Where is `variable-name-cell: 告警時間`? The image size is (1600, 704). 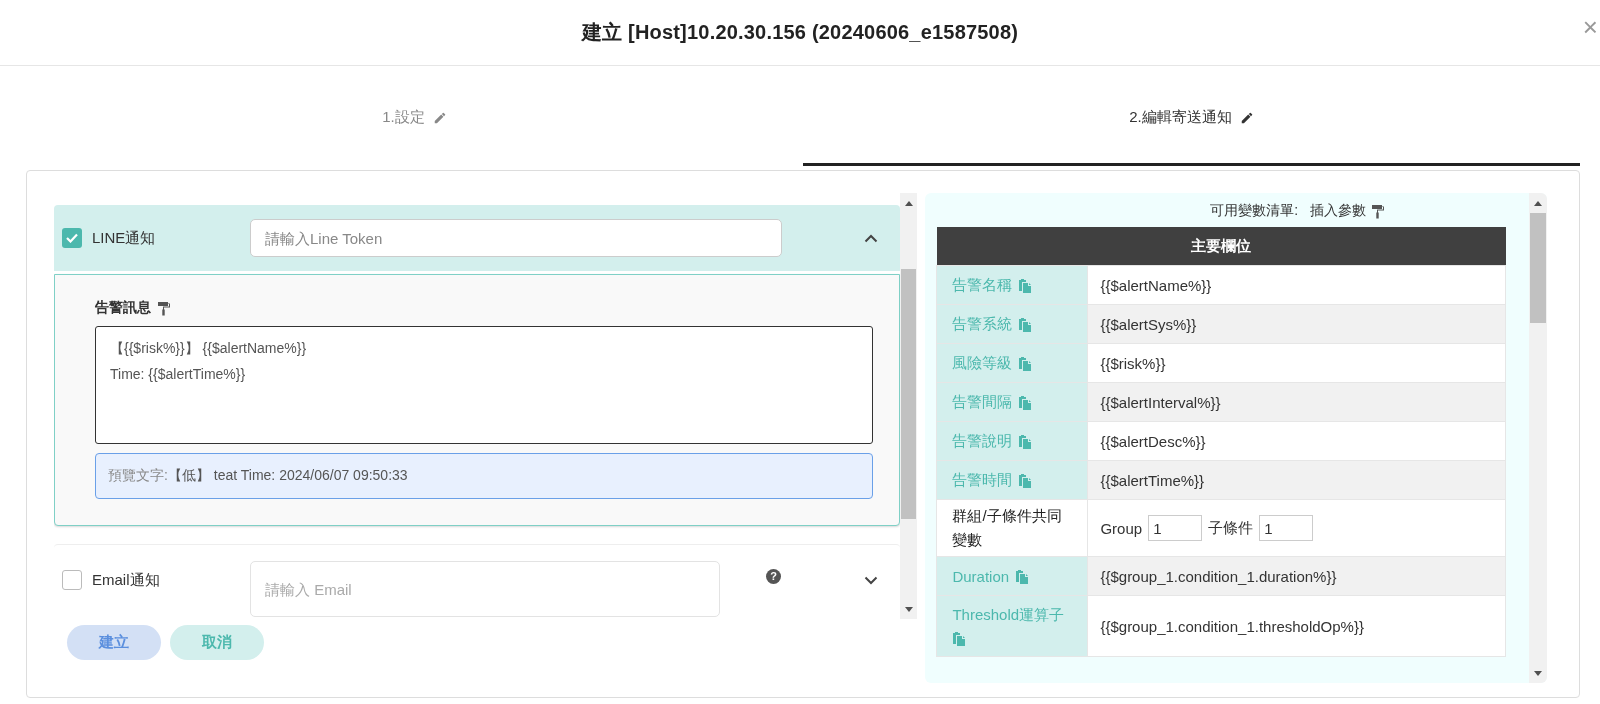
variable-name-cell: 告警時間 is located at coordinates (1012, 480).